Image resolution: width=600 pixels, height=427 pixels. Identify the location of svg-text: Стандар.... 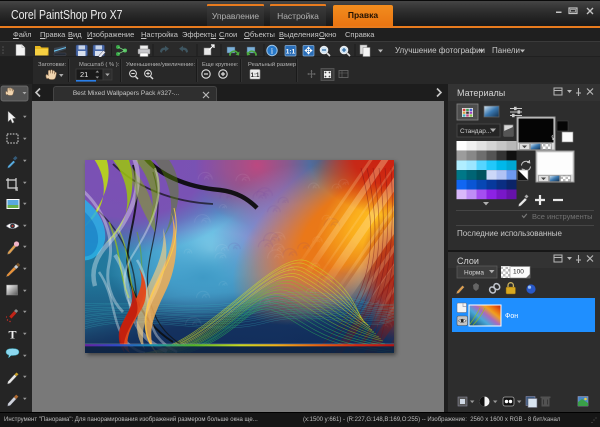
(475, 131).